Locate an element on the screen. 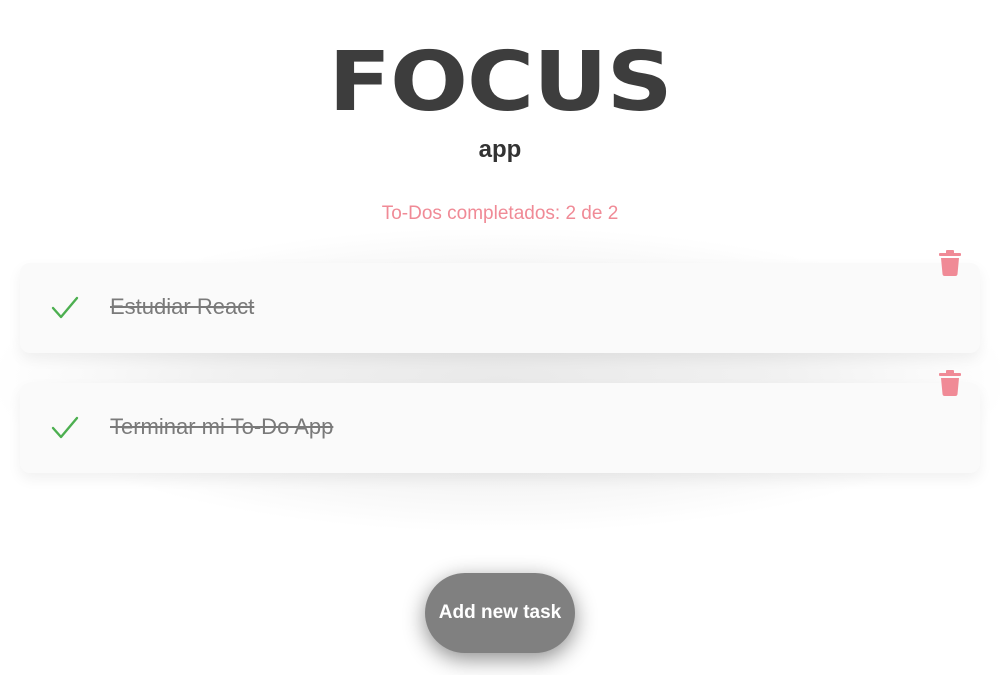 The height and width of the screenshot is (675, 1006). todo-text: Estudiar React is located at coordinates (182, 306).